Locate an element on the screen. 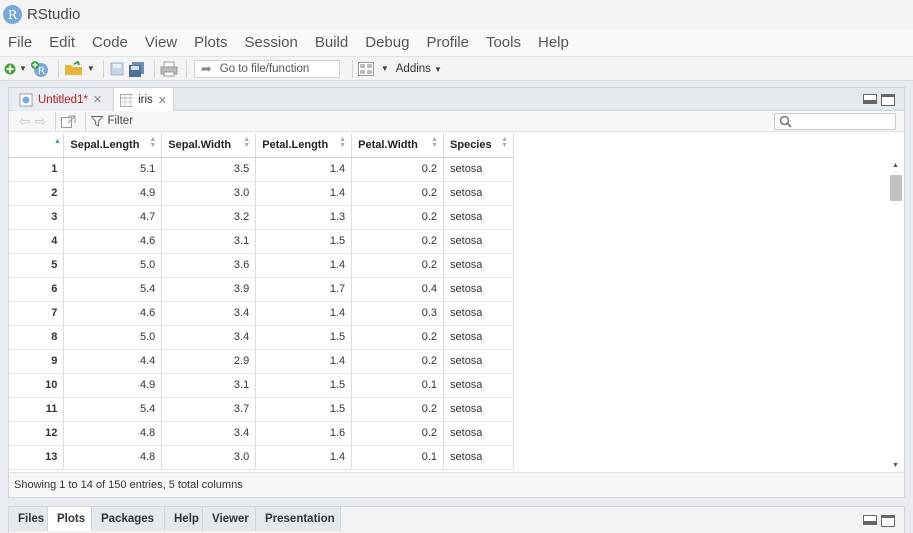  column-header-sepal-width: Sepal.Width ▲ ▼ is located at coordinates (209, 145).